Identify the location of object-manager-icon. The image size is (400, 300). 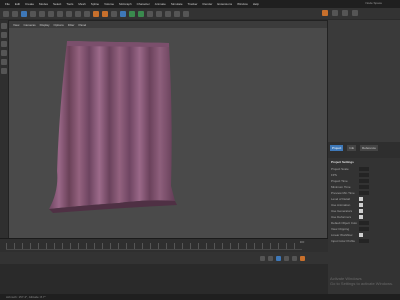
(335, 13).